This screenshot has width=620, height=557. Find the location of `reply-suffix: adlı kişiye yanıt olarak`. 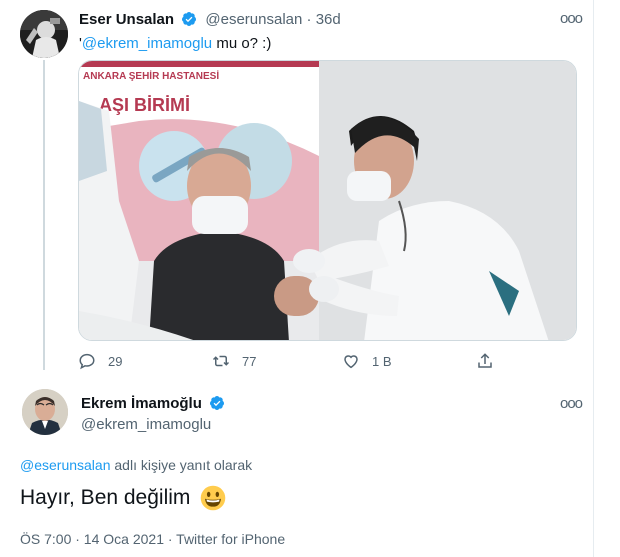

reply-suffix: adlı kişiye yanıt olarak is located at coordinates (181, 465).